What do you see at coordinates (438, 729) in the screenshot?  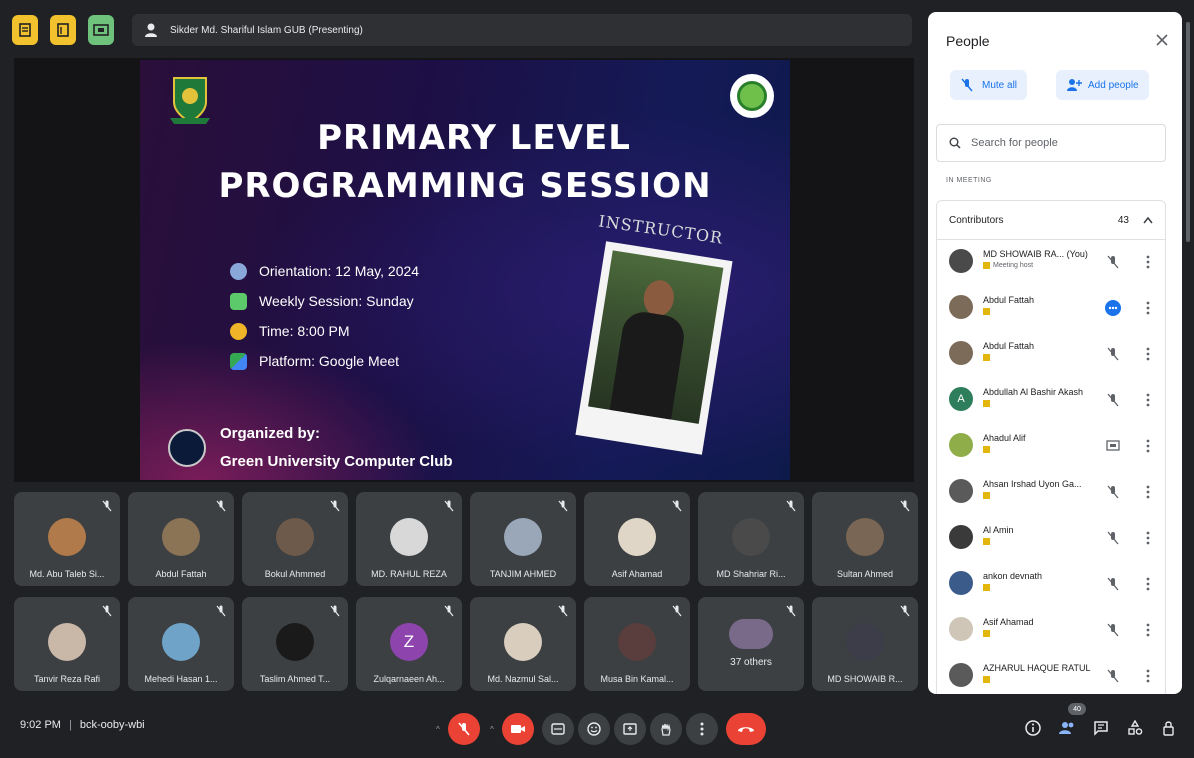 I see `mic-options-arrow: ^` at bounding box center [438, 729].